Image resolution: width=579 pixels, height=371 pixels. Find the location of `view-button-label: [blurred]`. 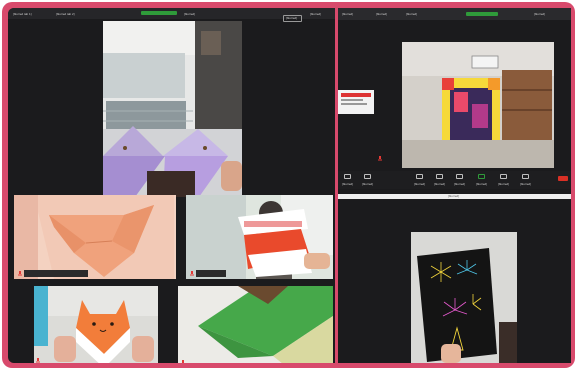

view-button-label: [blurred] is located at coordinates (292, 18).